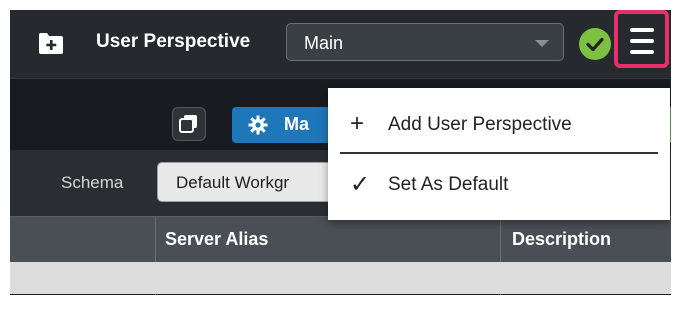  I want to click on perspective-select-value: Main, so click(324, 43).